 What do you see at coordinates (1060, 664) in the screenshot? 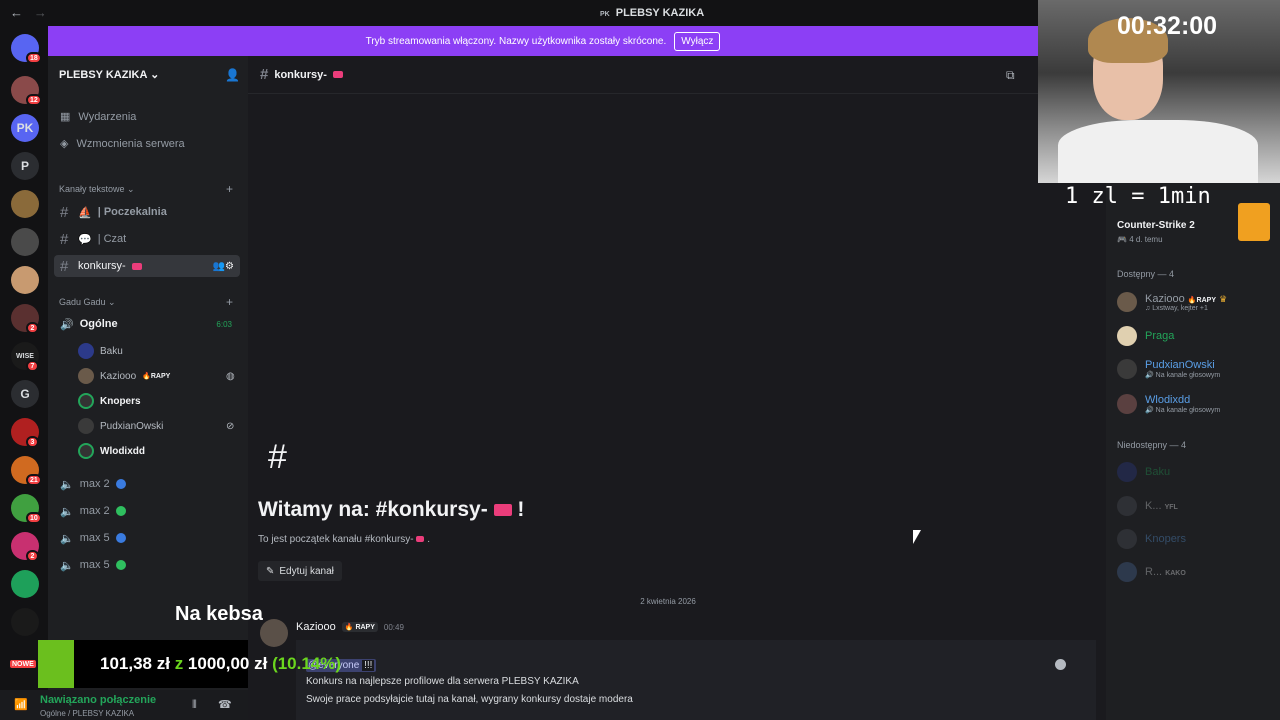
I see `emoji-reaction-icon` at bounding box center [1060, 664].